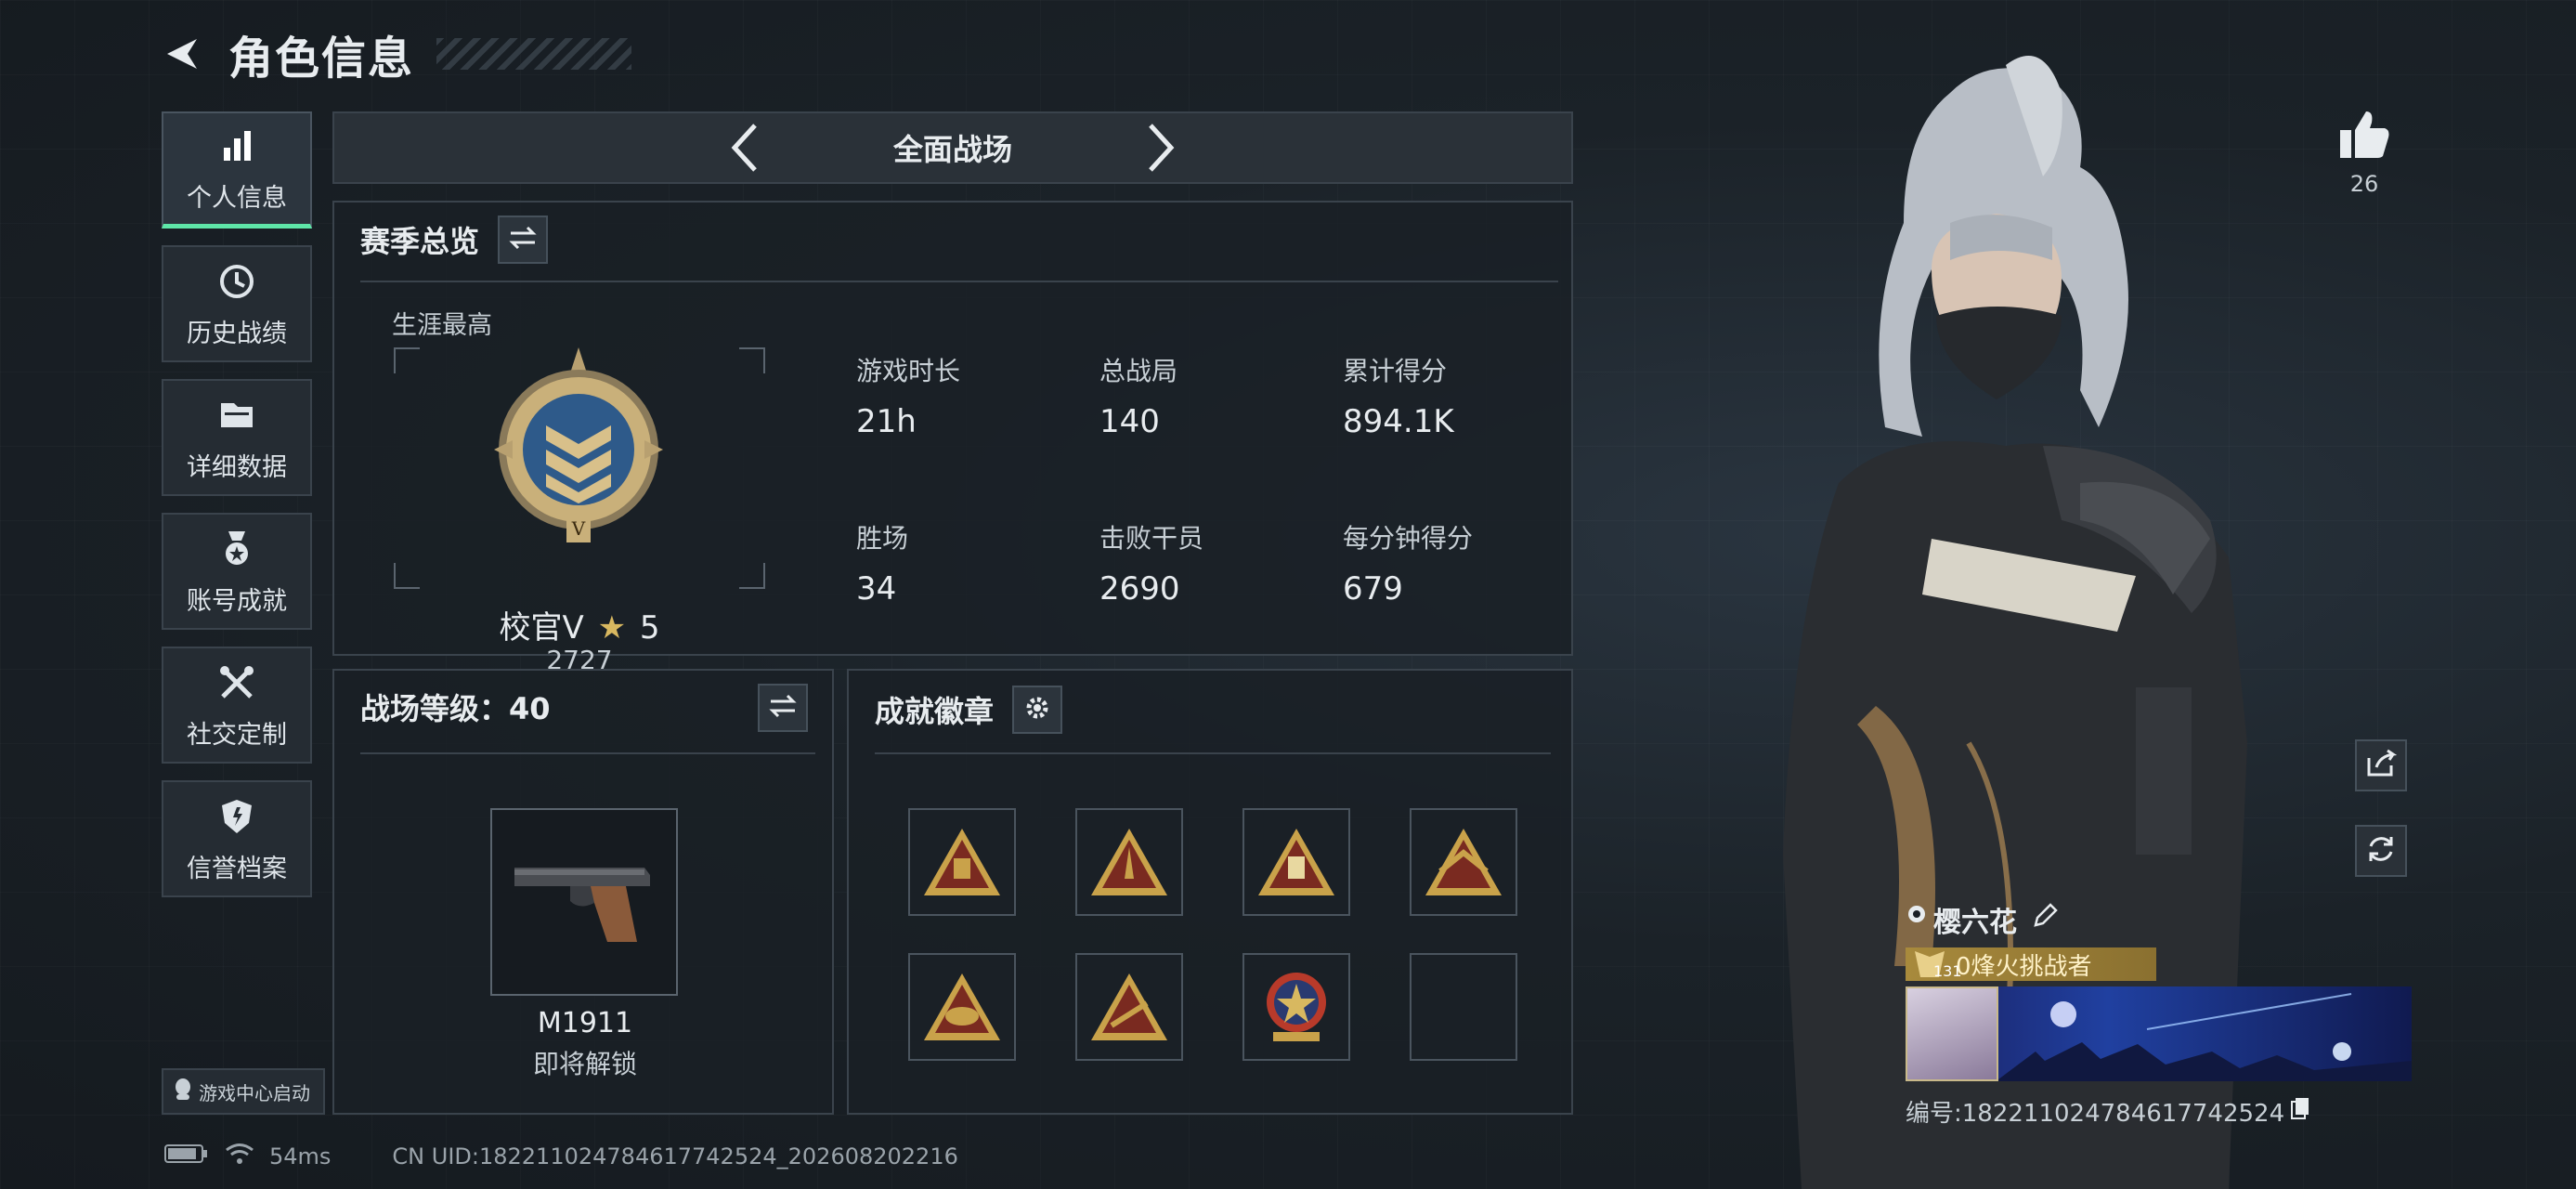 The image size is (2576, 1189). I want to click on gear-icon, so click(1037, 709).